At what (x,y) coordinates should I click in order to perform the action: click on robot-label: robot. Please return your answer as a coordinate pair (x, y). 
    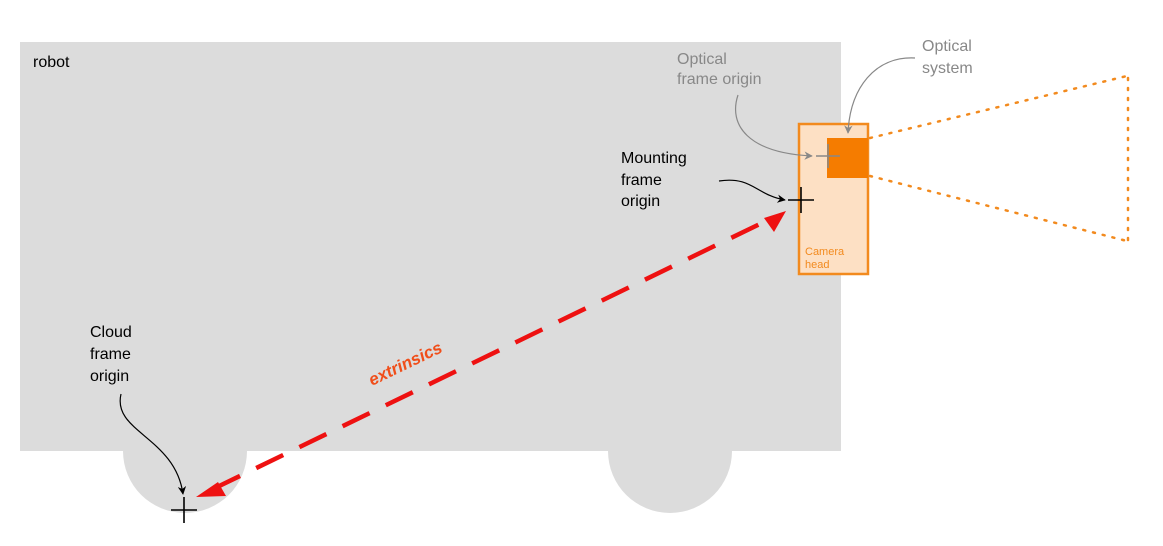
    Looking at the image, I should click on (51, 62).